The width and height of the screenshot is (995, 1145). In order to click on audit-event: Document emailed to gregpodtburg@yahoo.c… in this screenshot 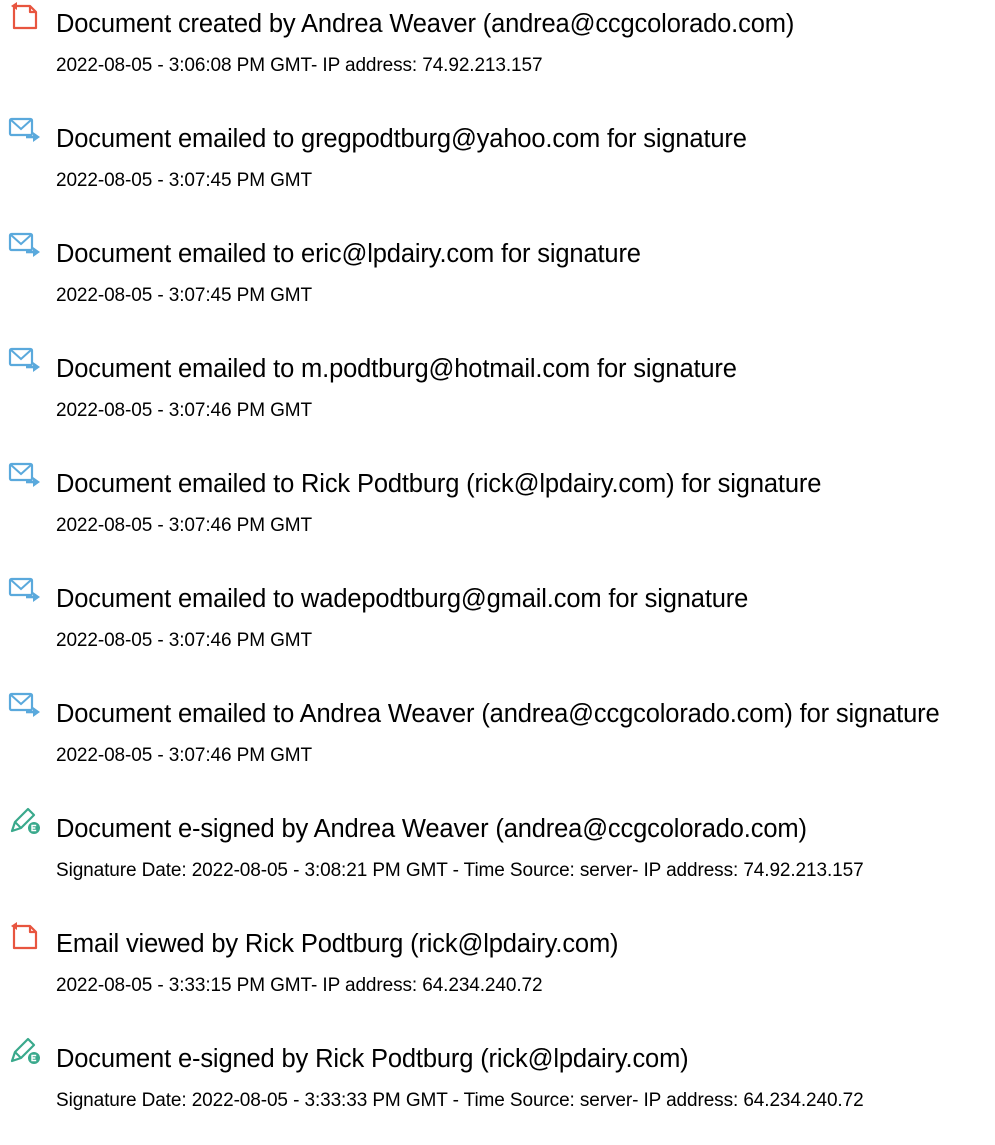, I will do `click(497, 170)`.